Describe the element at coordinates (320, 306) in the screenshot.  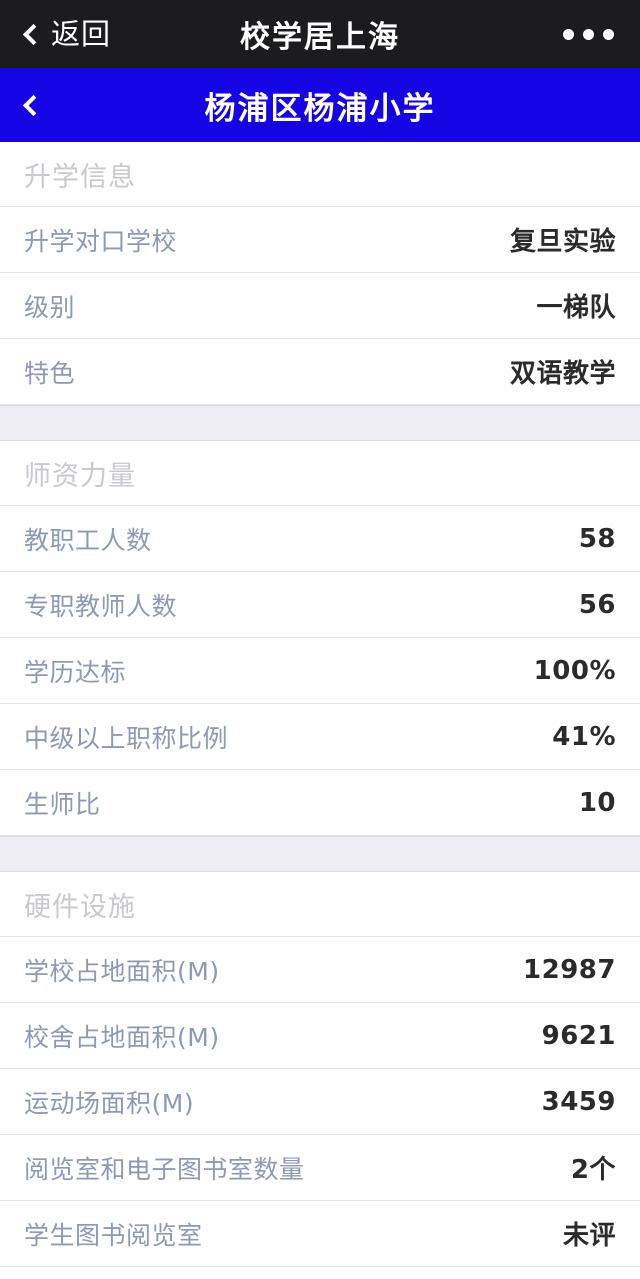
I see `detail-row: 级别 一梯队` at that location.